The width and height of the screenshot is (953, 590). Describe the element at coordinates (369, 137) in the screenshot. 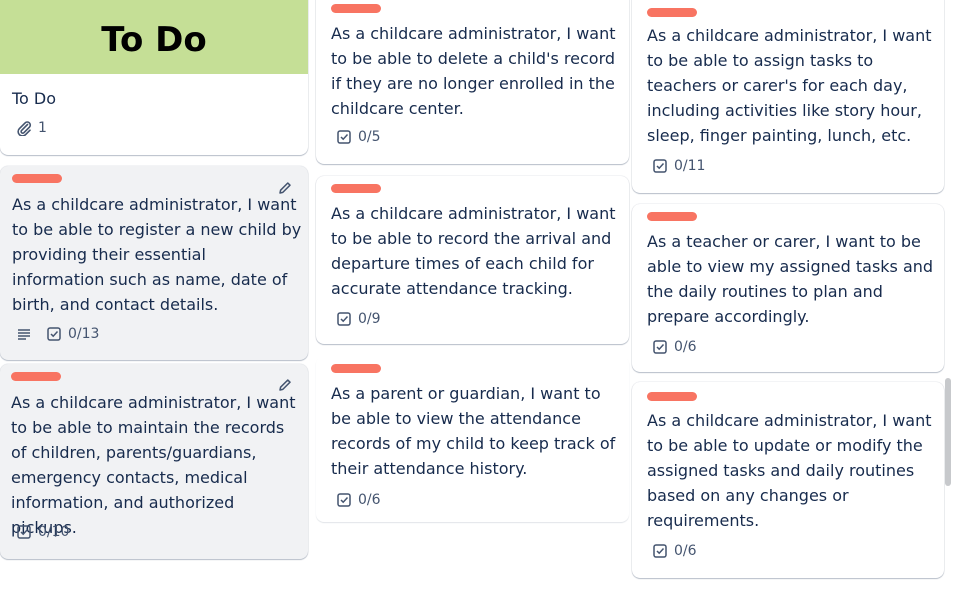

I see `checklist-count: 0/5` at that location.